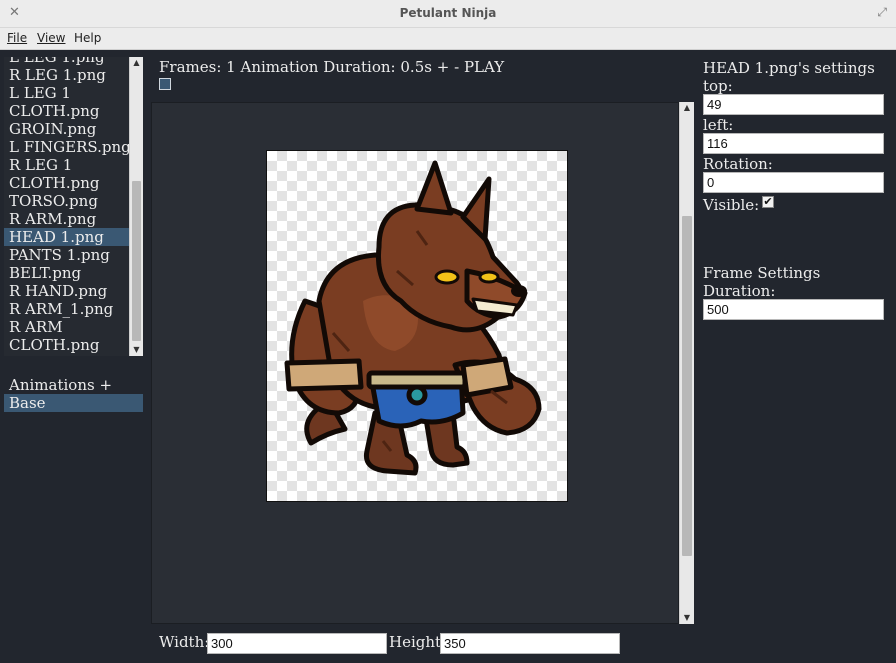  I want to click on menu-file-label: File, so click(17, 38).